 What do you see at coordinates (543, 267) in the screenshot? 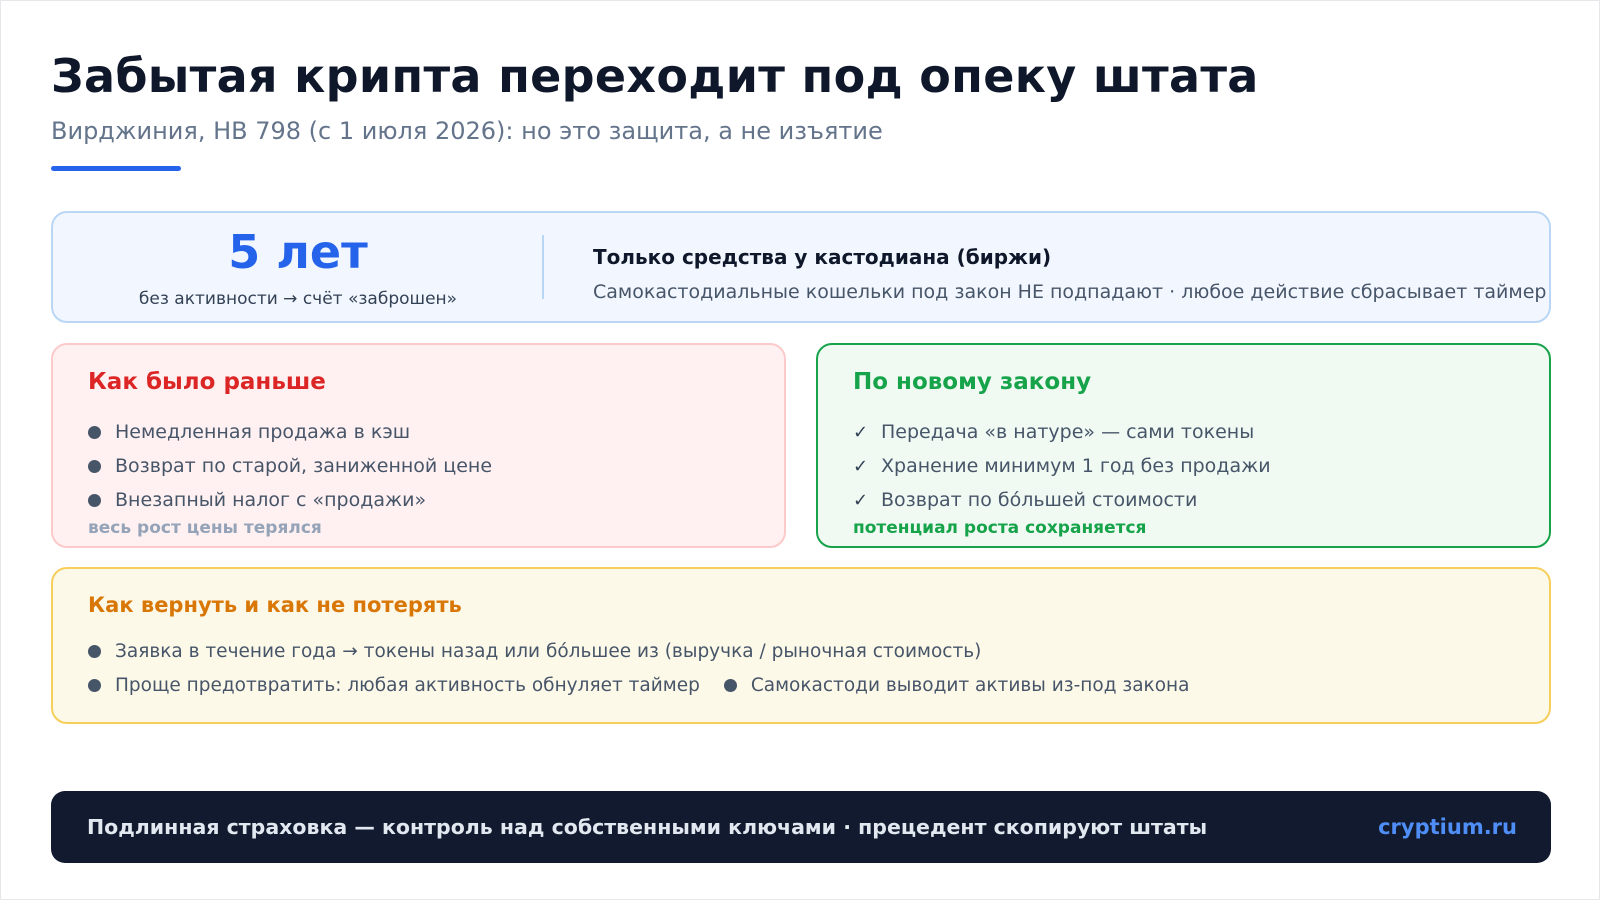
I see `stat-divider` at bounding box center [543, 267].